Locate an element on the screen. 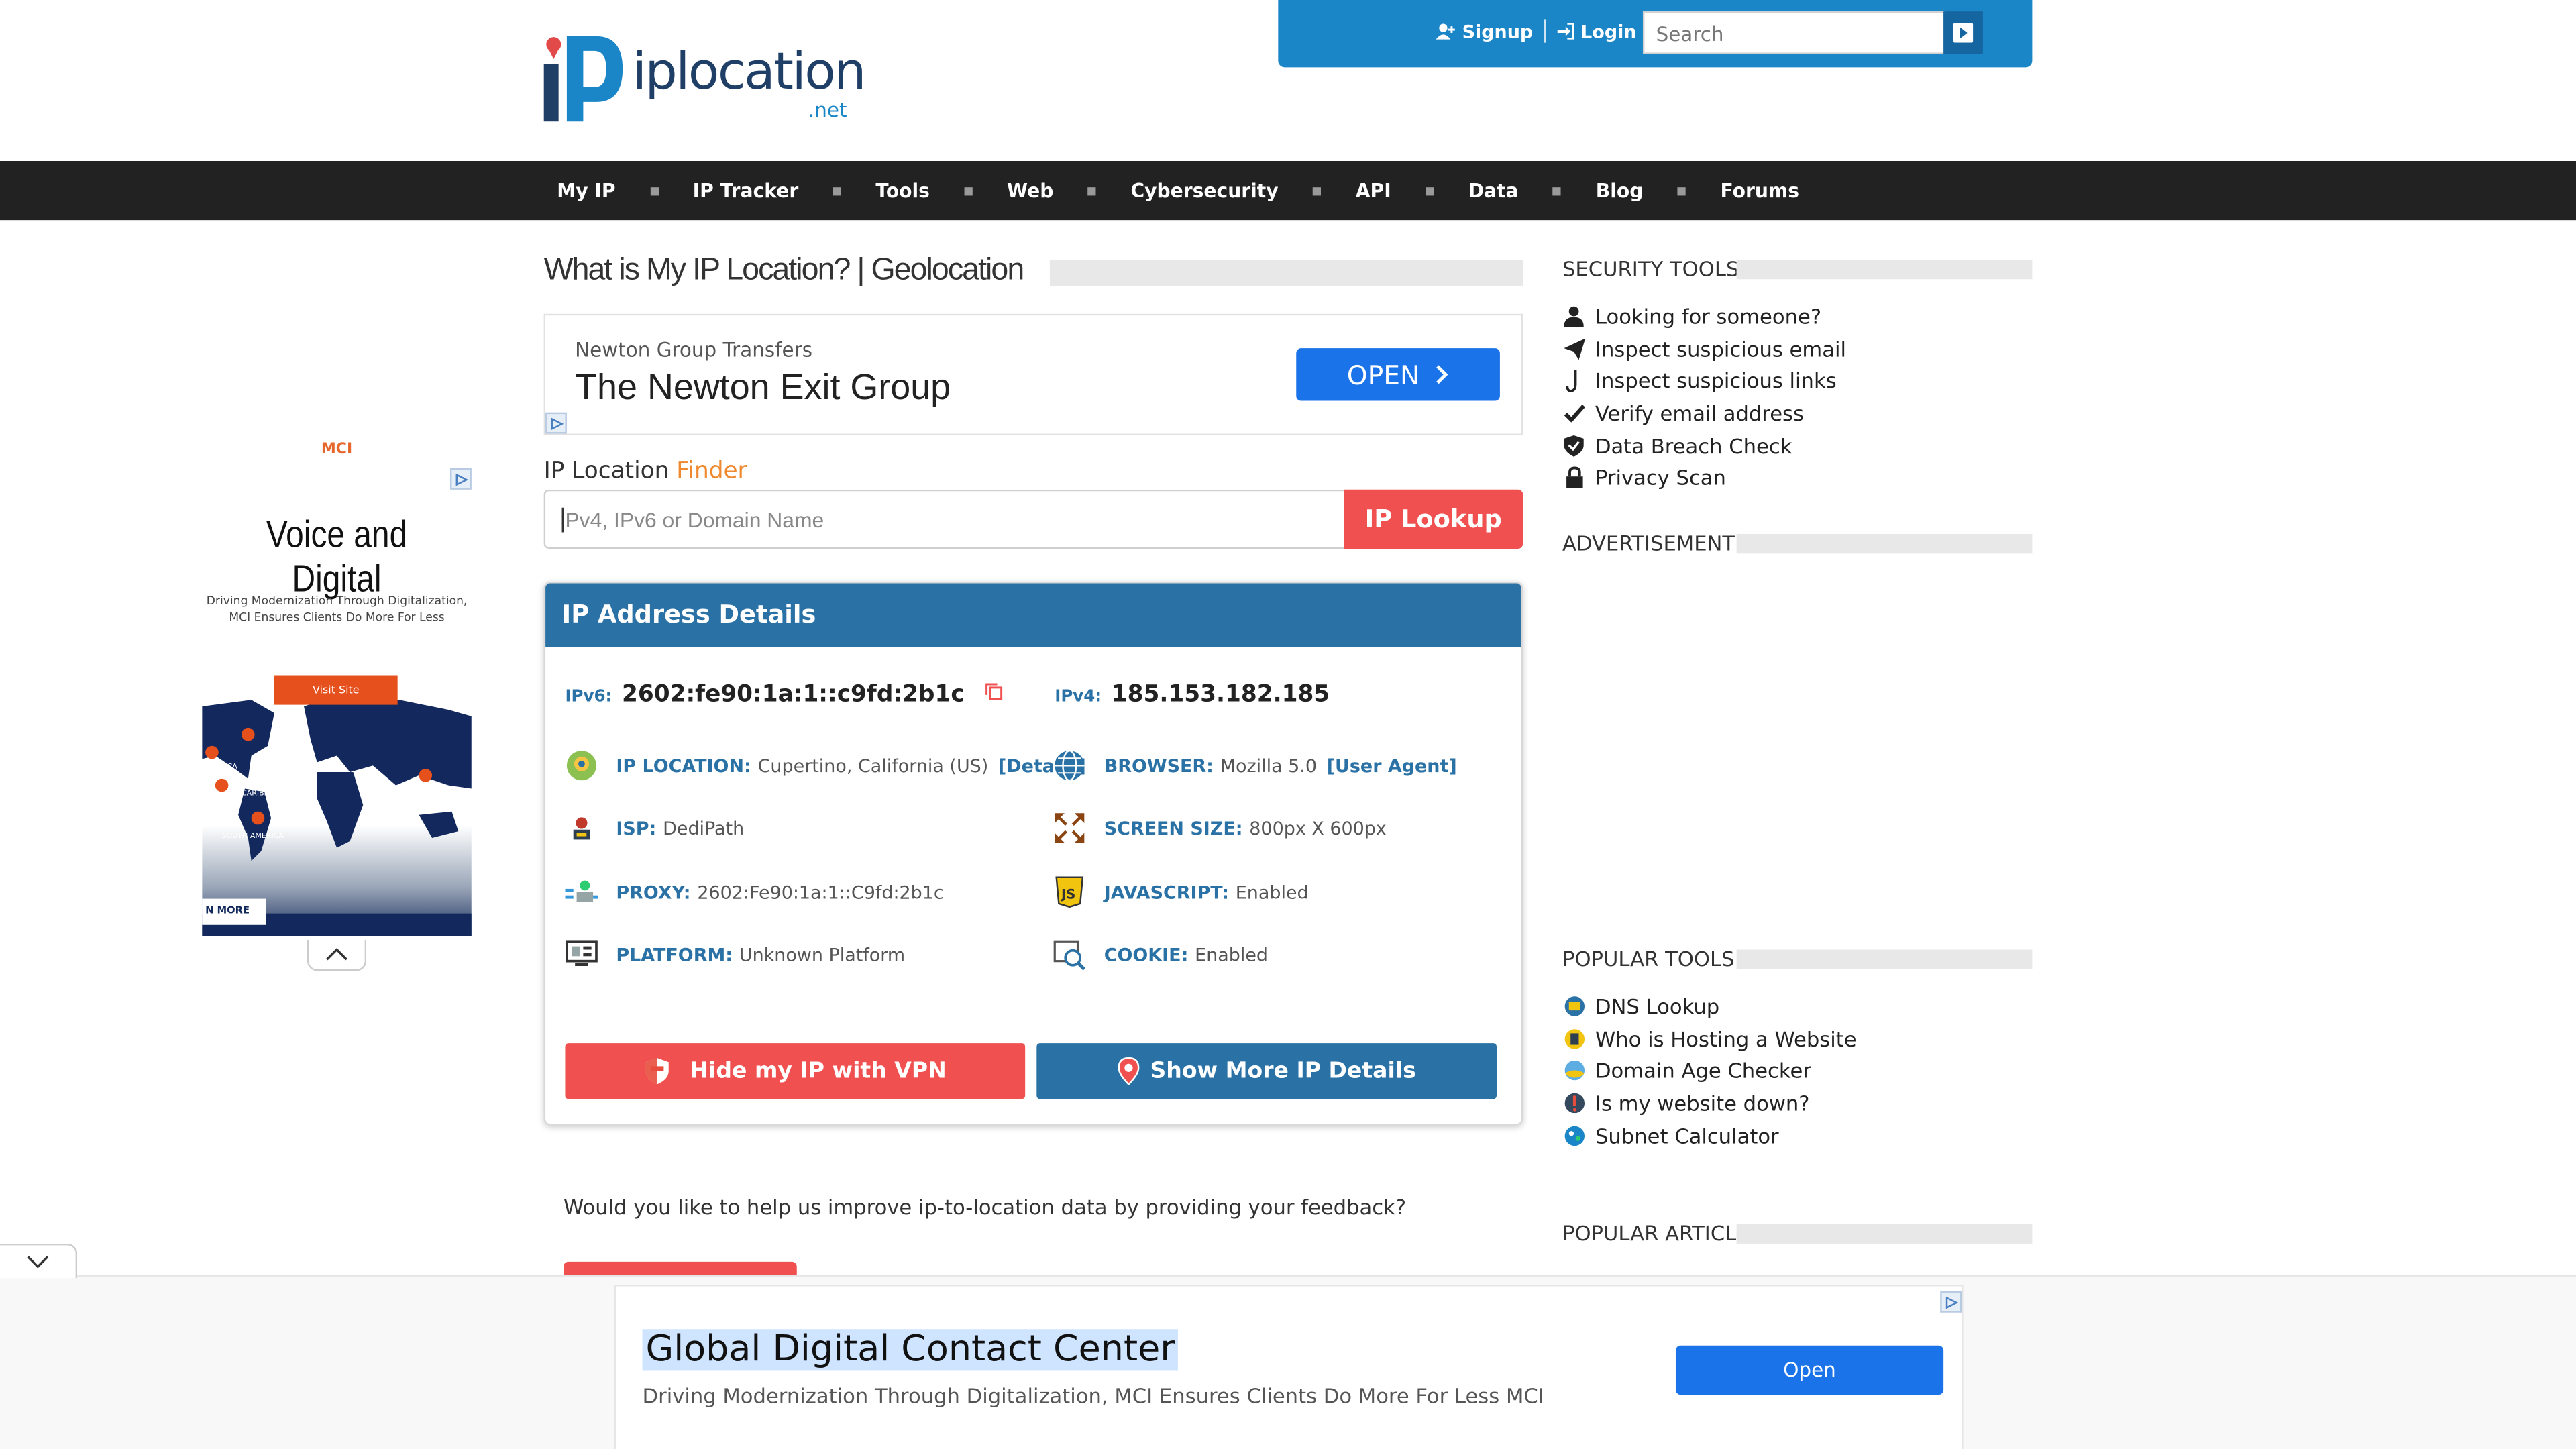  logo-pin-icon is located at coordinates (583, 79).